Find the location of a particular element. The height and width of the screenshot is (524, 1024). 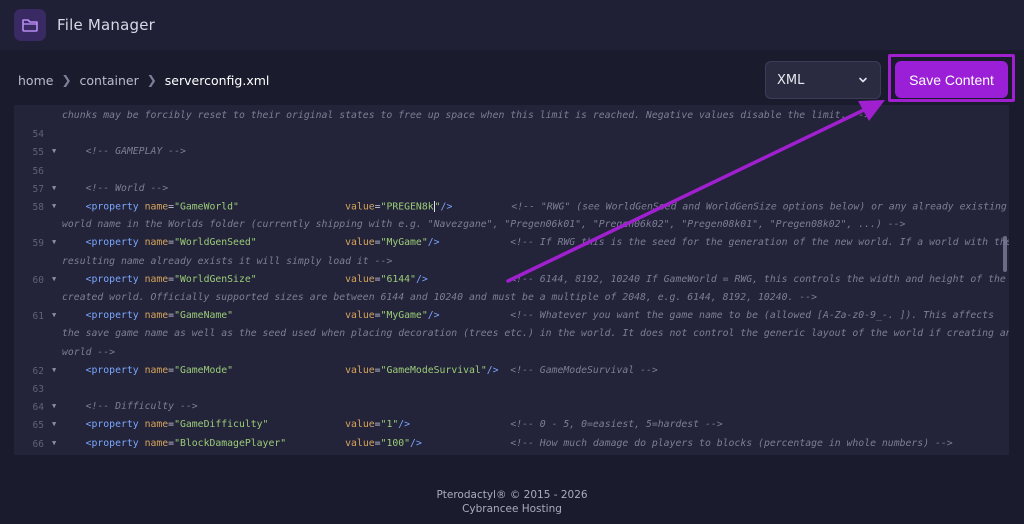

code-token: "MyGame" is located at coordinates (404, 316).